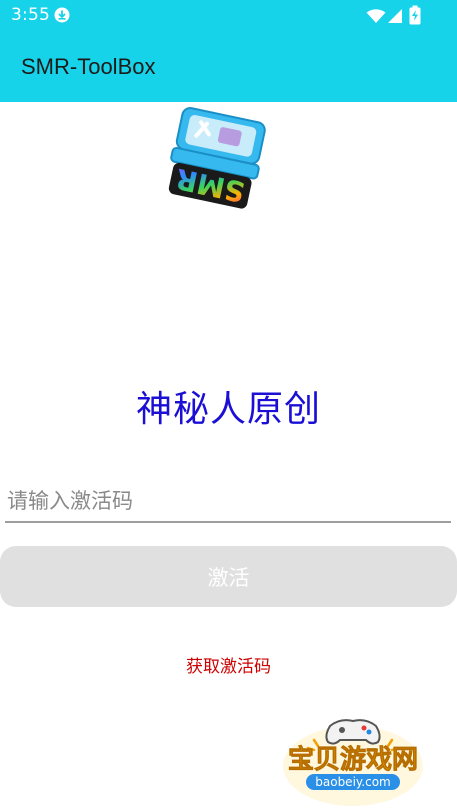  Describe the element at coordinates (395, 16) in the screenshot. I see `cell-signal-icon` at that location.